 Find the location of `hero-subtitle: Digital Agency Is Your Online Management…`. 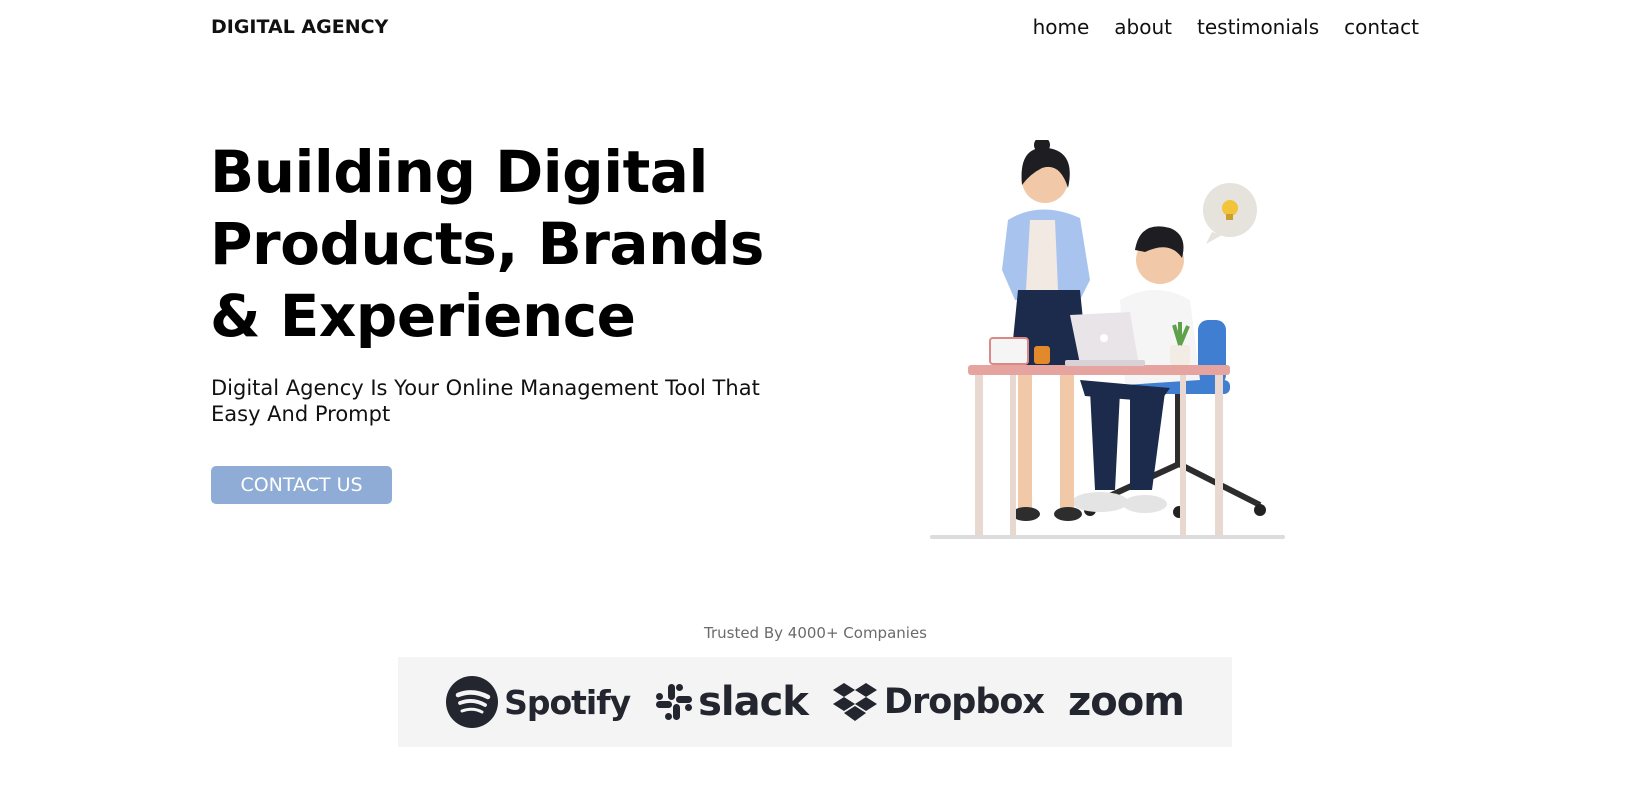

hero-subtitle: Digital Agency Is Your Online Management… is located at coordinates (501, 401).